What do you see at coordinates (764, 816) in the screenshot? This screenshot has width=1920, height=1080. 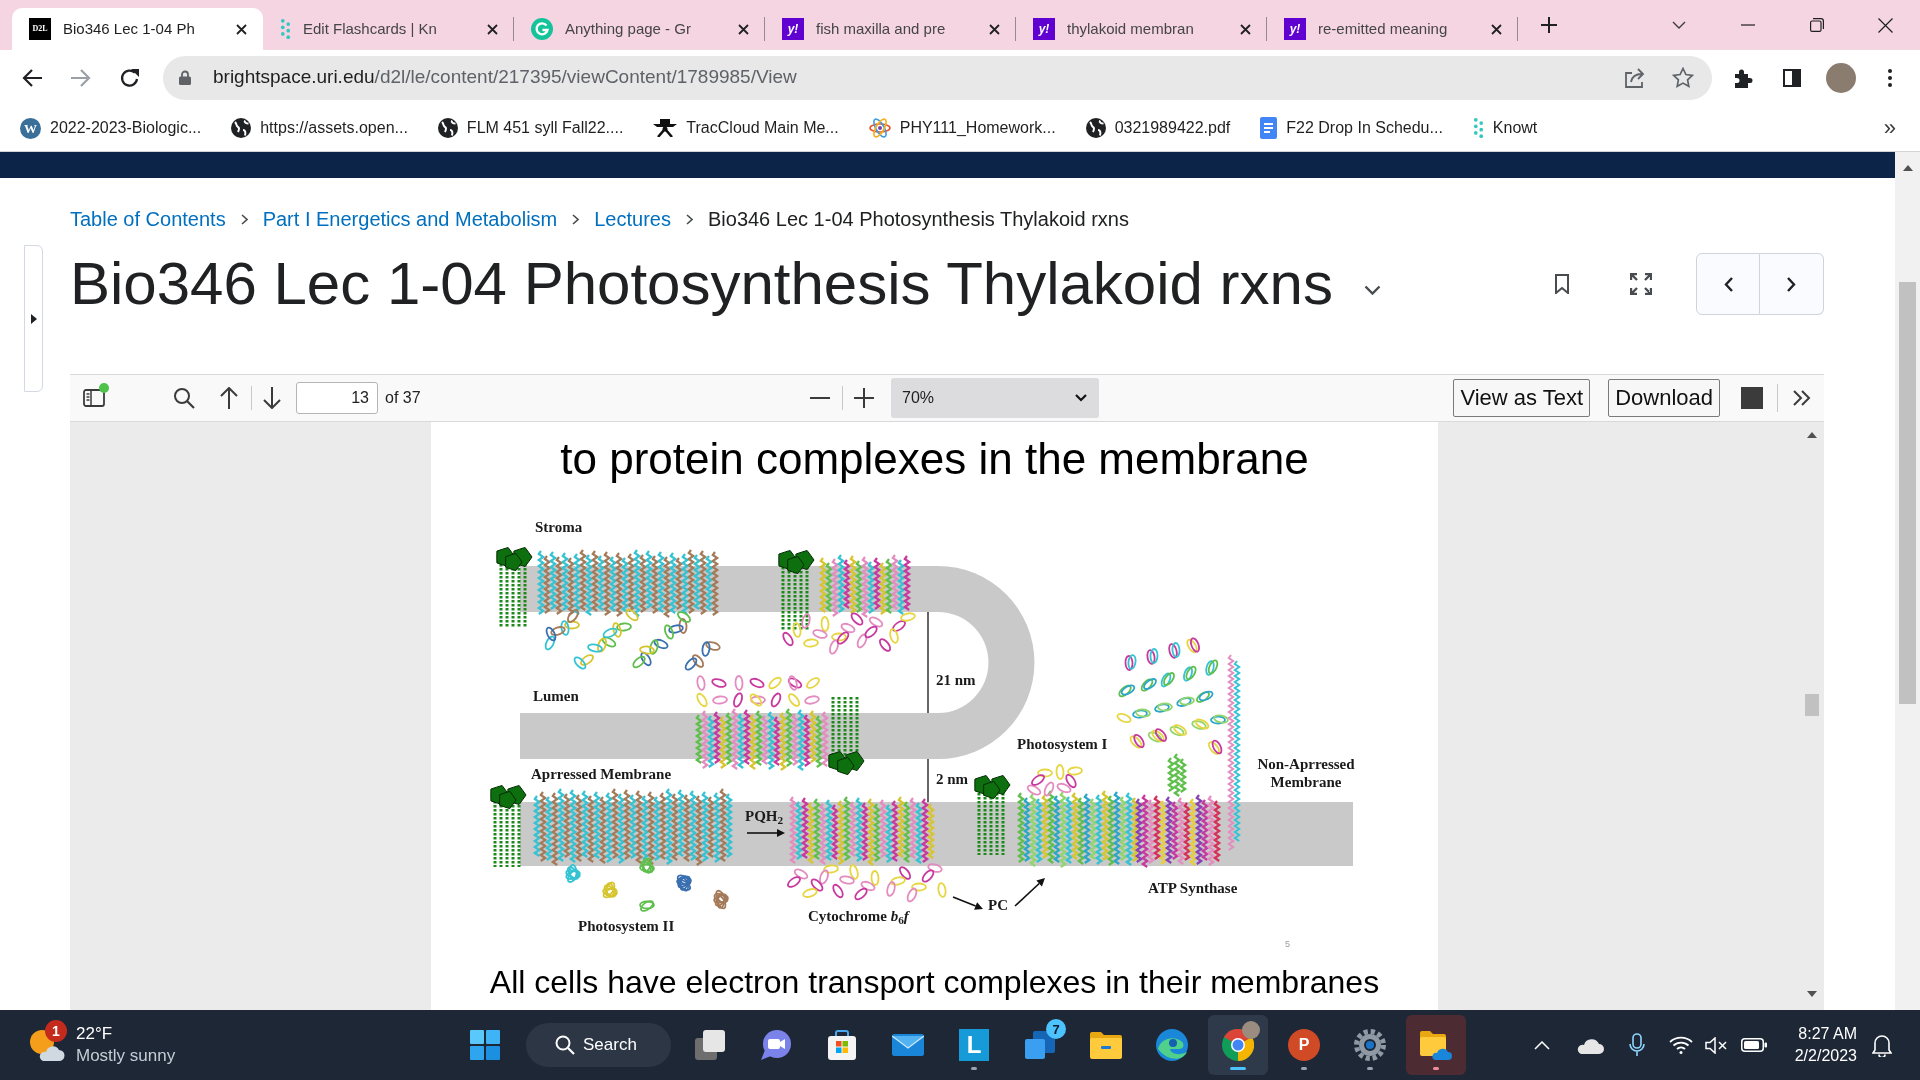 I see `diagram-label: PQH$_{2}$` at bounding box center [764, 816].